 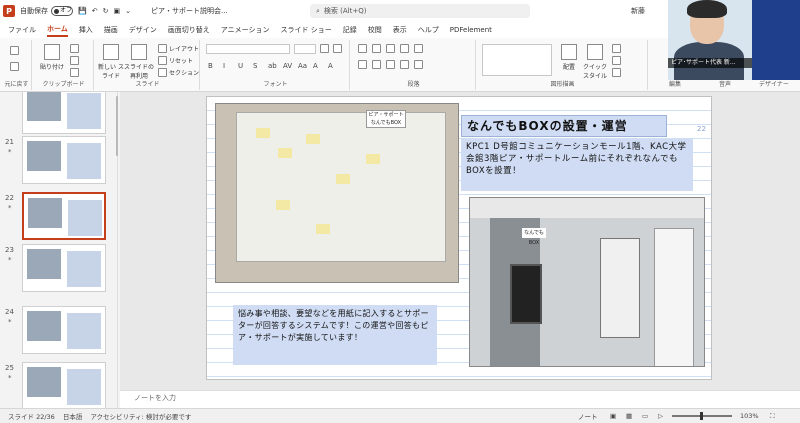 I want to click on format-button-3: S, so click(x=255, y=66).